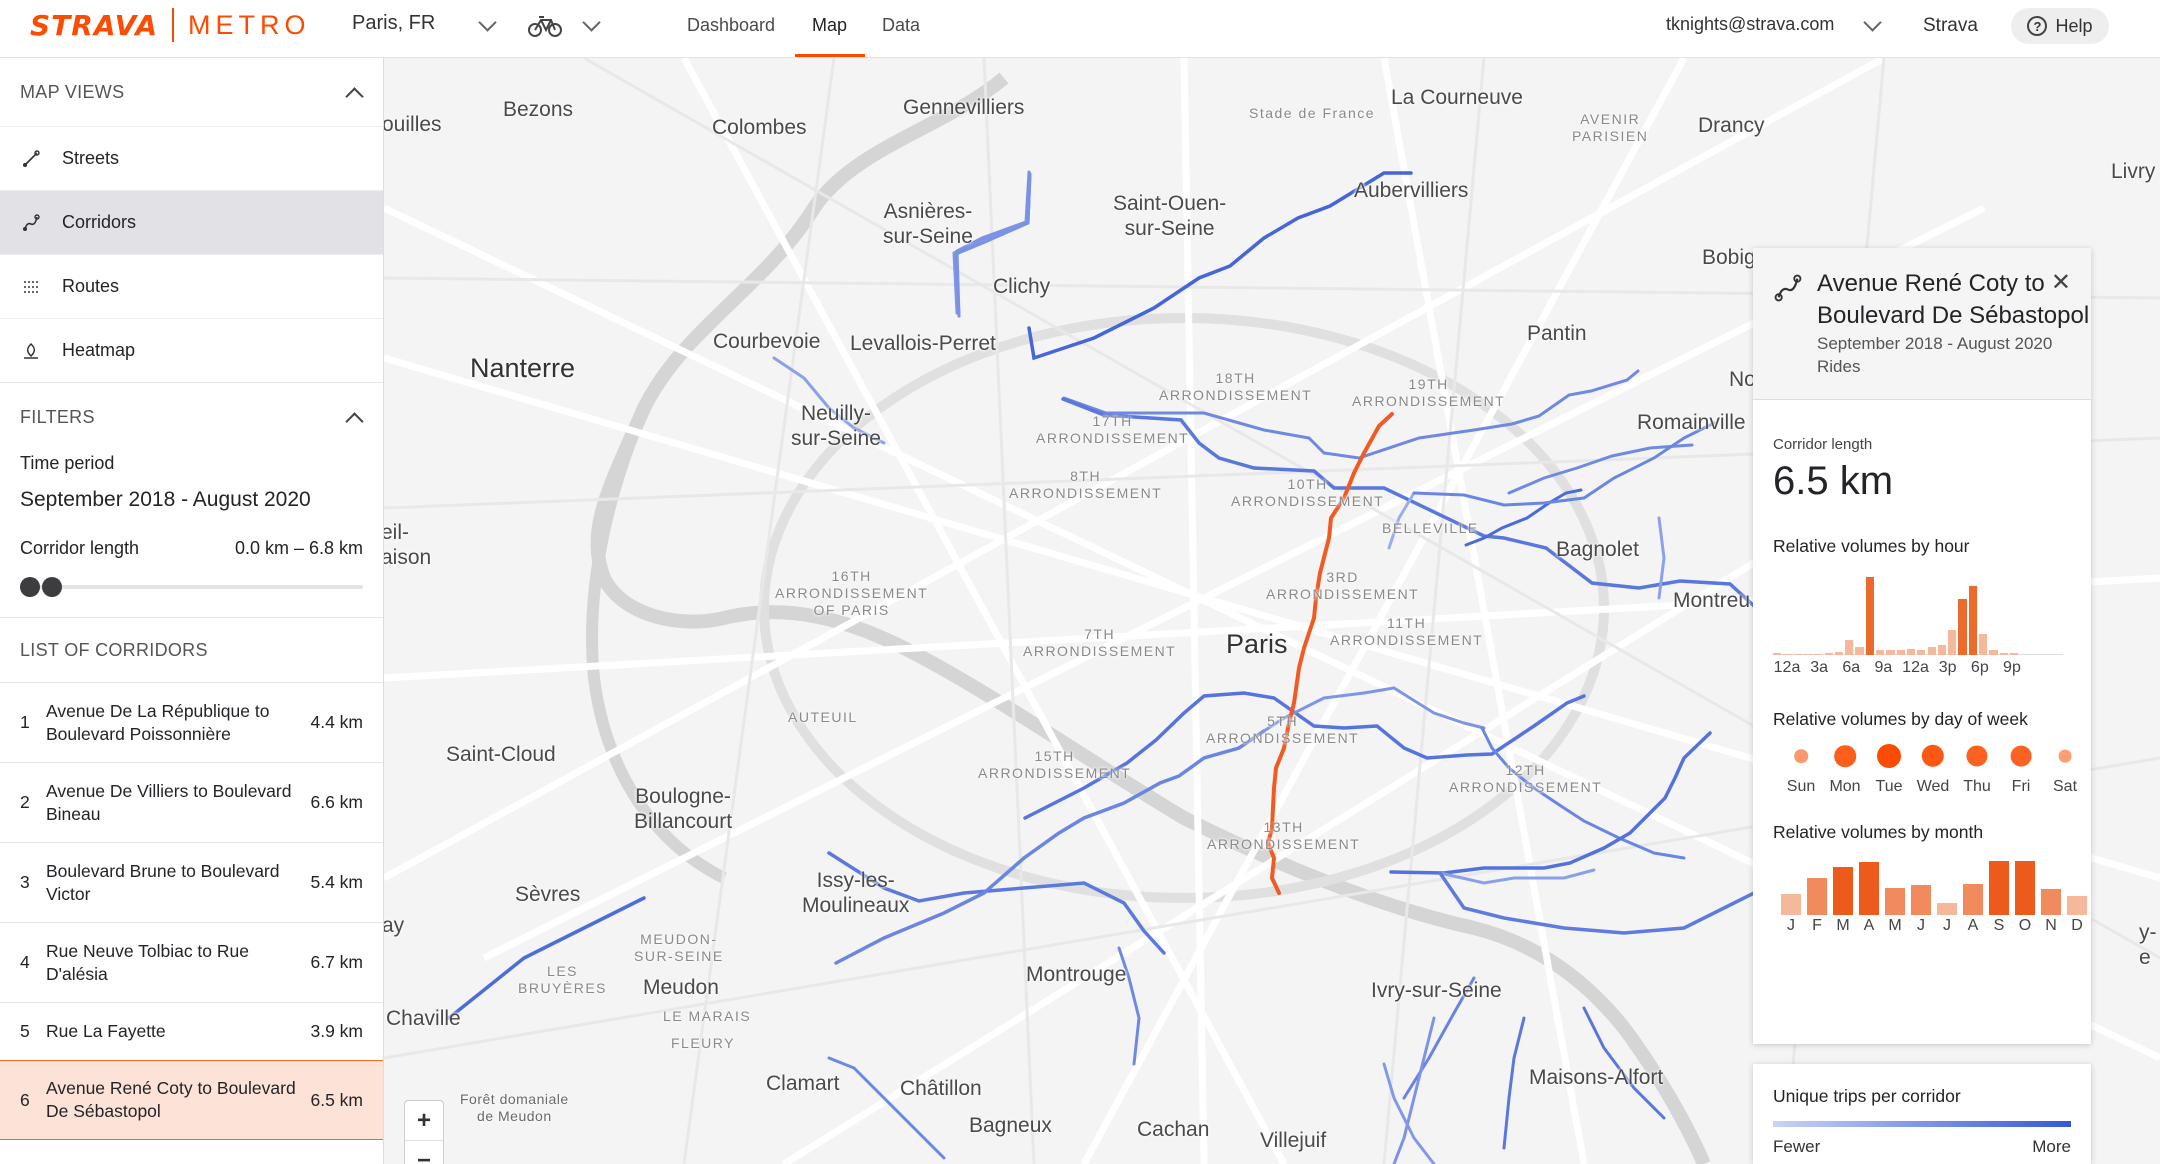  What do you see at coordinates (52, 587) in the screenshot?
I see `slider-max-handle` at bounding box center [52, 587].